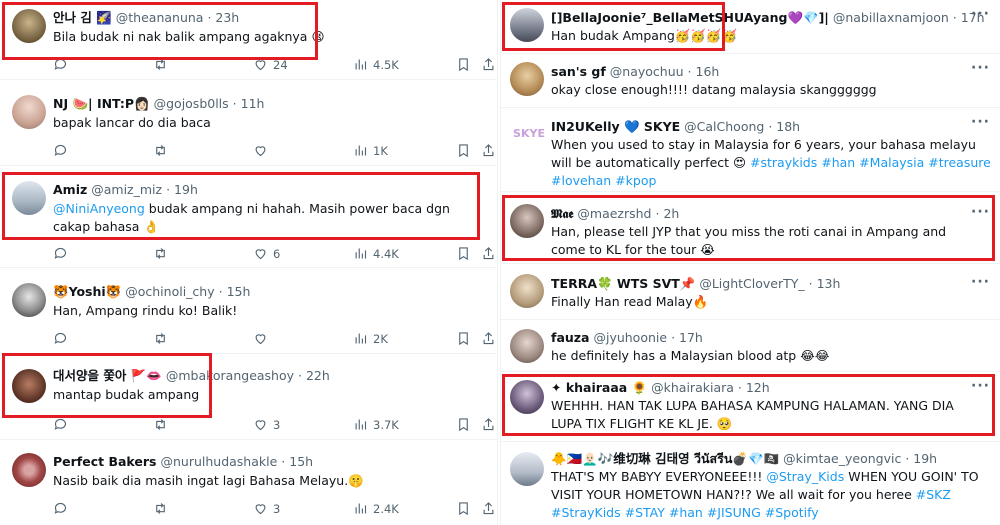  Describe the element at coordinates (708, 71) in the screenshot. I see `timestamp: 16h` at that location.